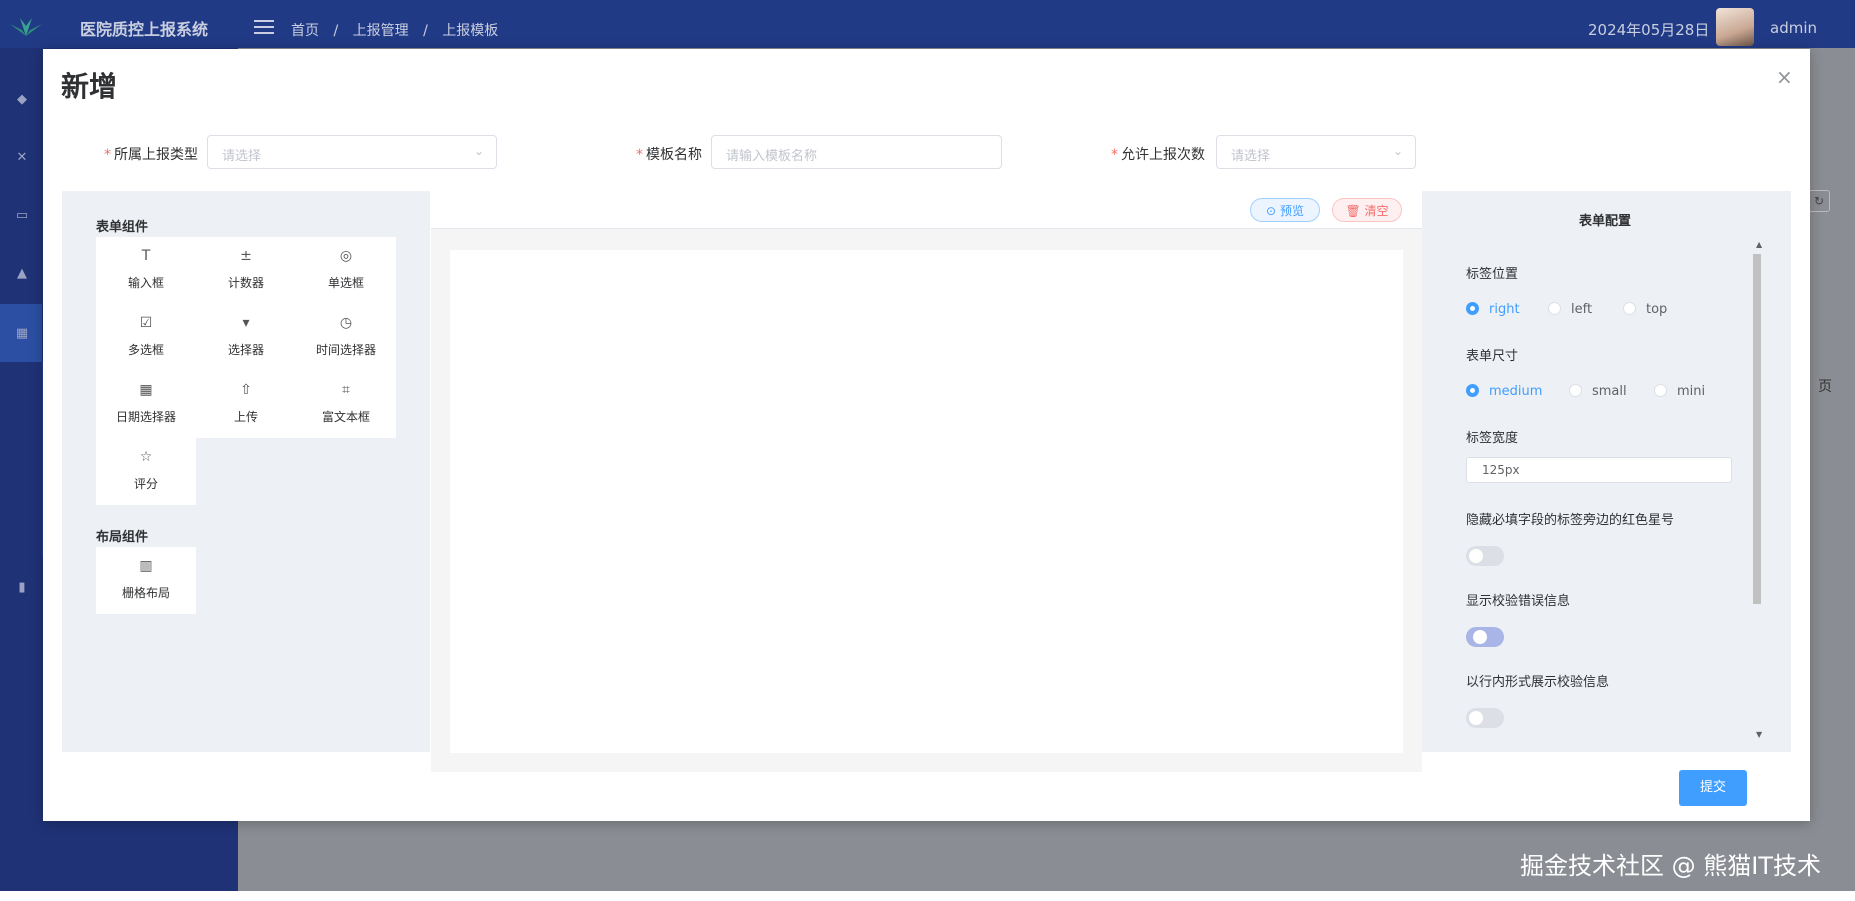 Image resolution: width=1855 pixels, height=901 pixels. Describe the element at coordinates (346, 390) in the screenshot. I see `rich-text-icon: ⌗` at that location.